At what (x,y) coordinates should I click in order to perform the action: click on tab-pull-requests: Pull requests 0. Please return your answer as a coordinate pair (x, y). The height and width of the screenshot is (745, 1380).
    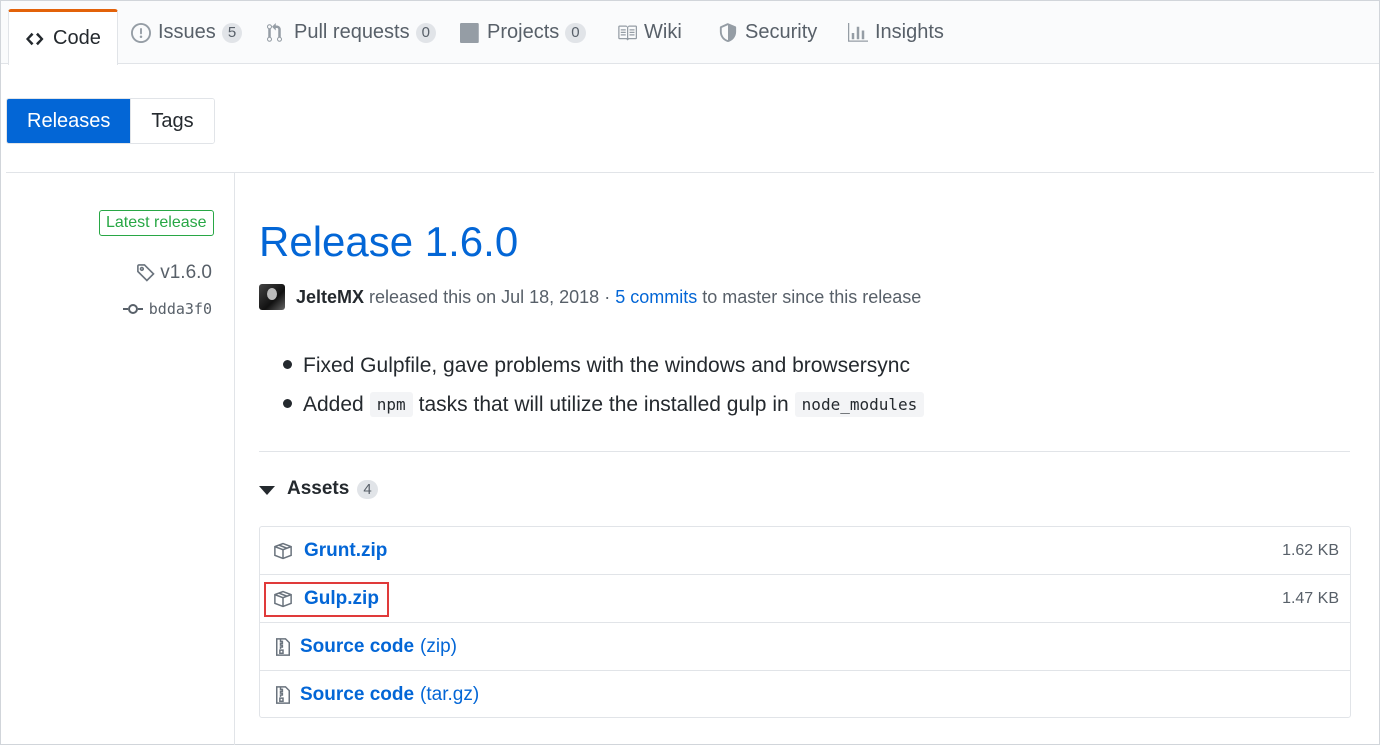
    Looking at the image, I should click on (351, 32).